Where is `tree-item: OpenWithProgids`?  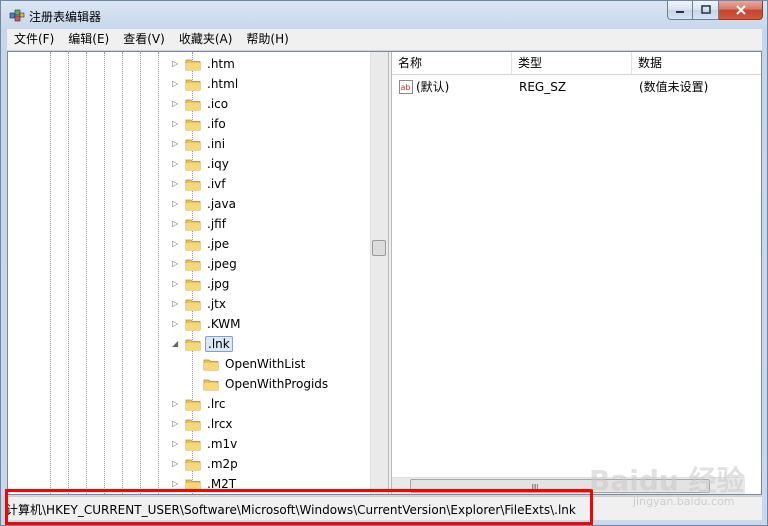
tree-item: OpenWithProgids is located at coordinates (260, 384).